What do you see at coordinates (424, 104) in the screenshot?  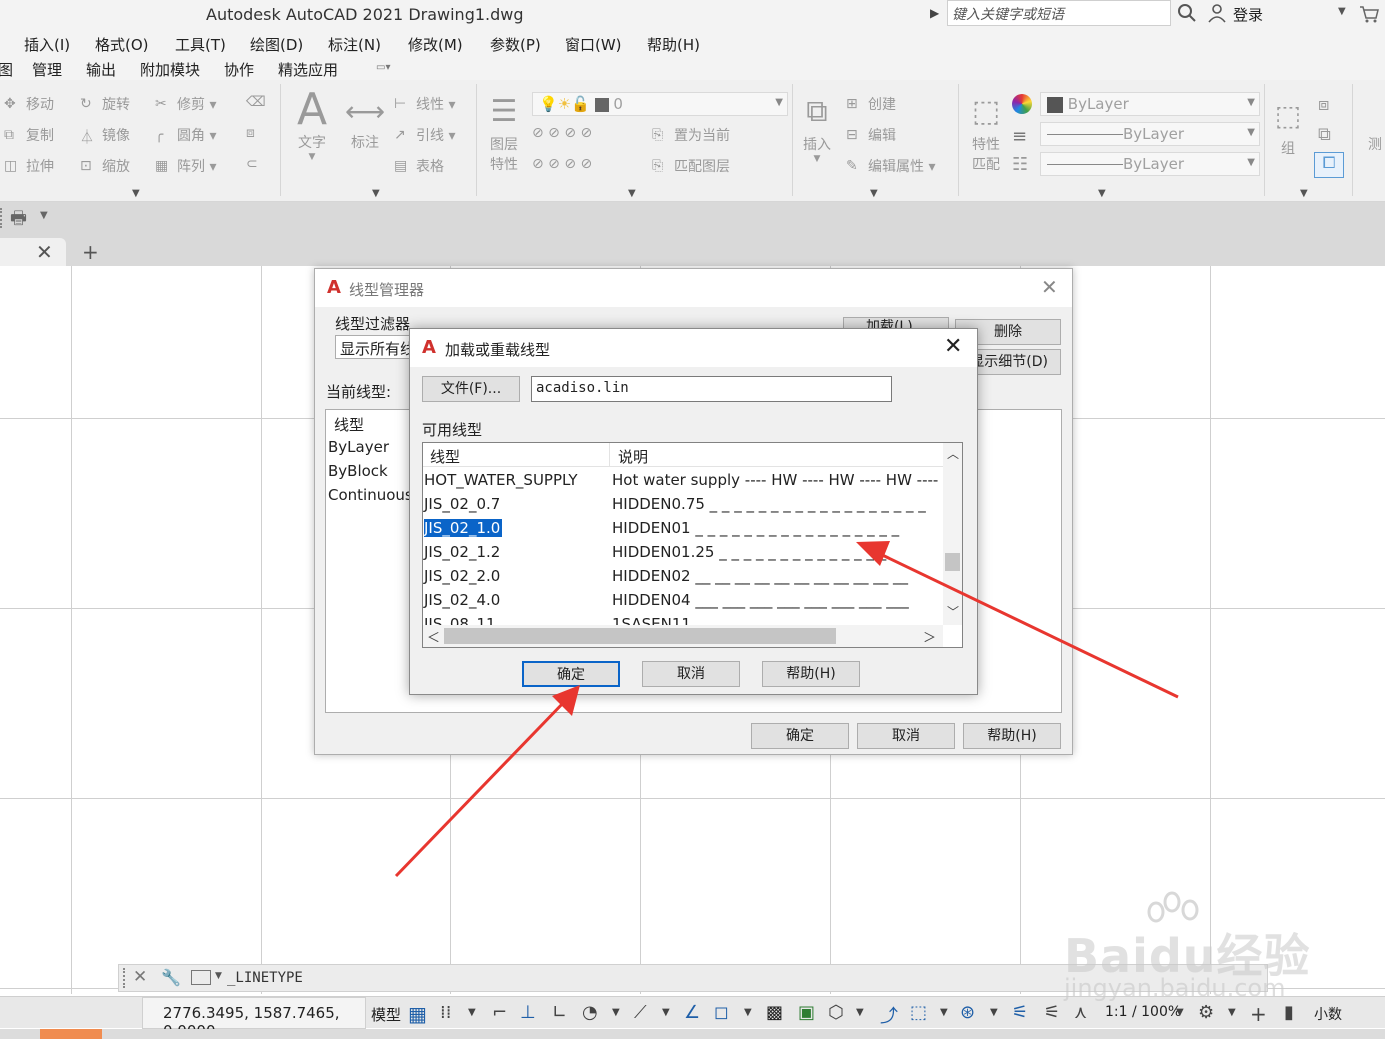 I see `linear-dimension-button: ⊢ 线性 ▾` at bounding box center [424, 104].